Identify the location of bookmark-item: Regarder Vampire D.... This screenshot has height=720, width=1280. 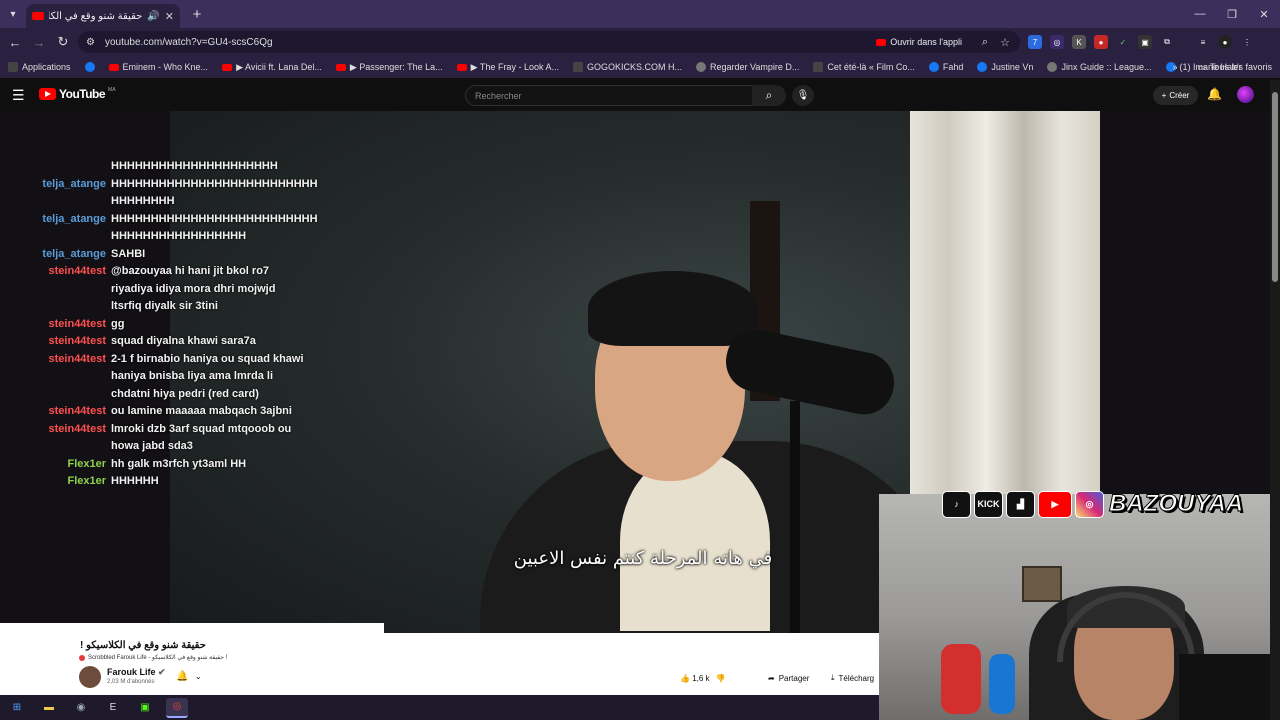
(747, 67).